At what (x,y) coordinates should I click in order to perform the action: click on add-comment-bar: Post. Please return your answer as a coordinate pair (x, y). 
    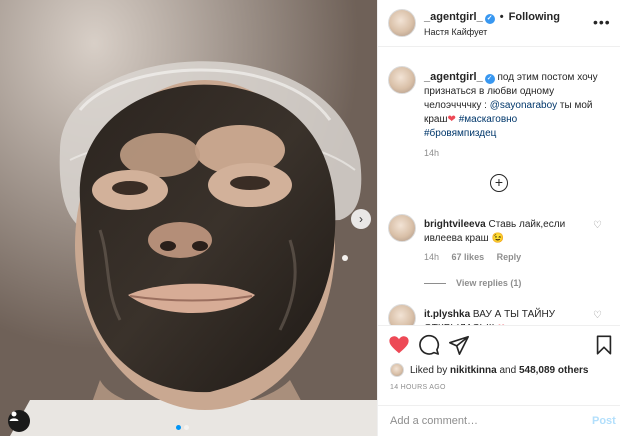
    Looking at the image, I should click on (499, 420).